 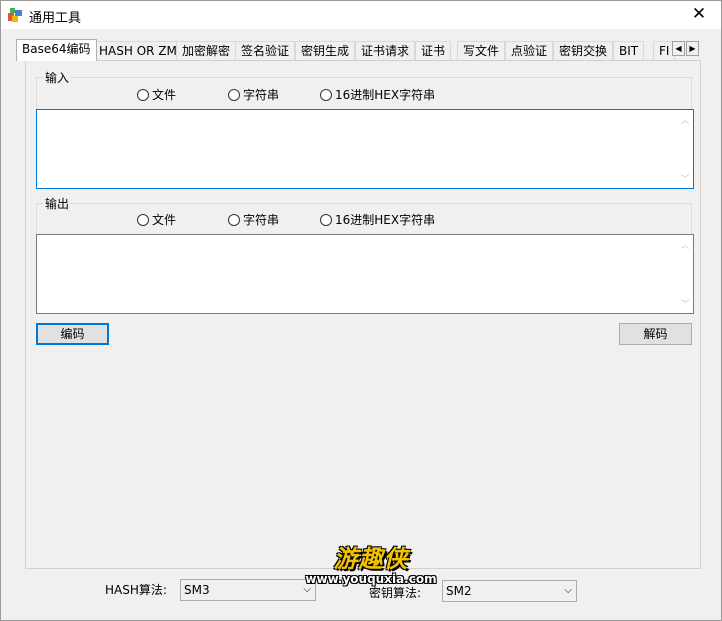 What do you see at coordinates (72, 334) in the screenshot?
I see `encode-button: 编码` at bounding box center [72, 334].